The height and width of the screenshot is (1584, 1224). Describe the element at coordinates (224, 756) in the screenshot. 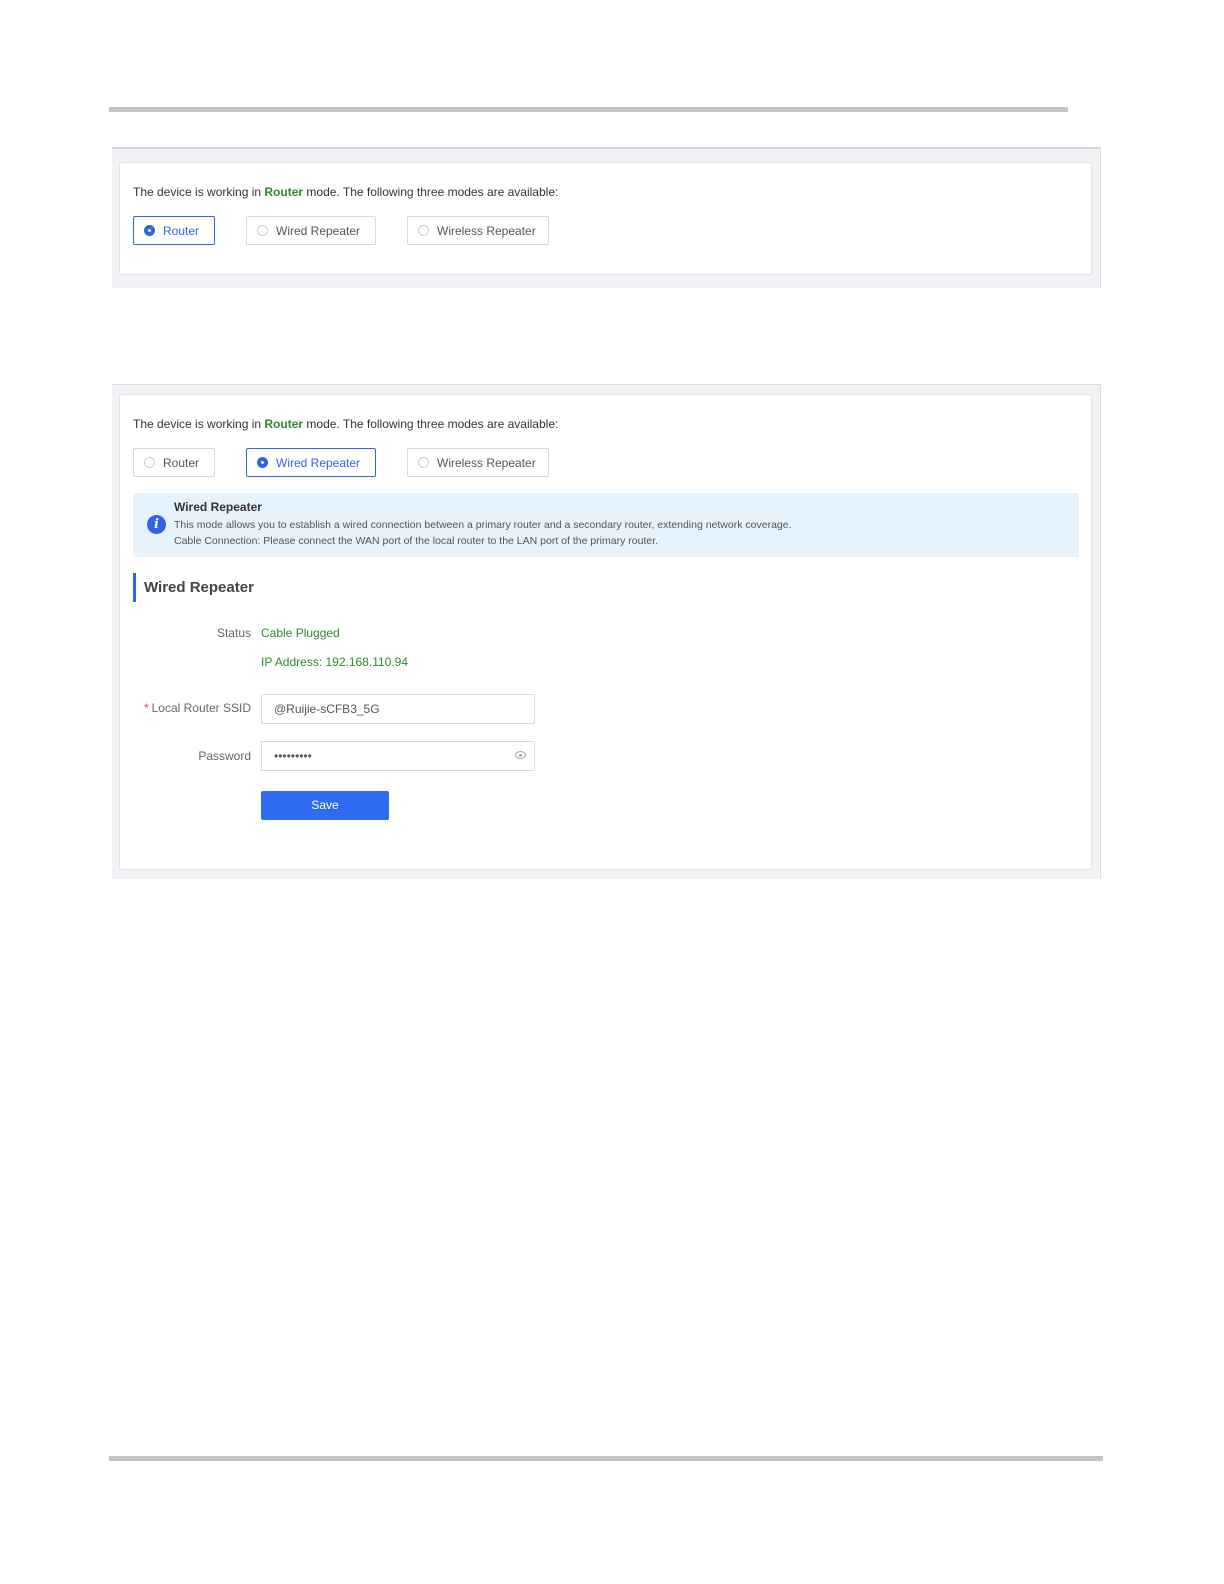

I see `password-label: Password` at that location.